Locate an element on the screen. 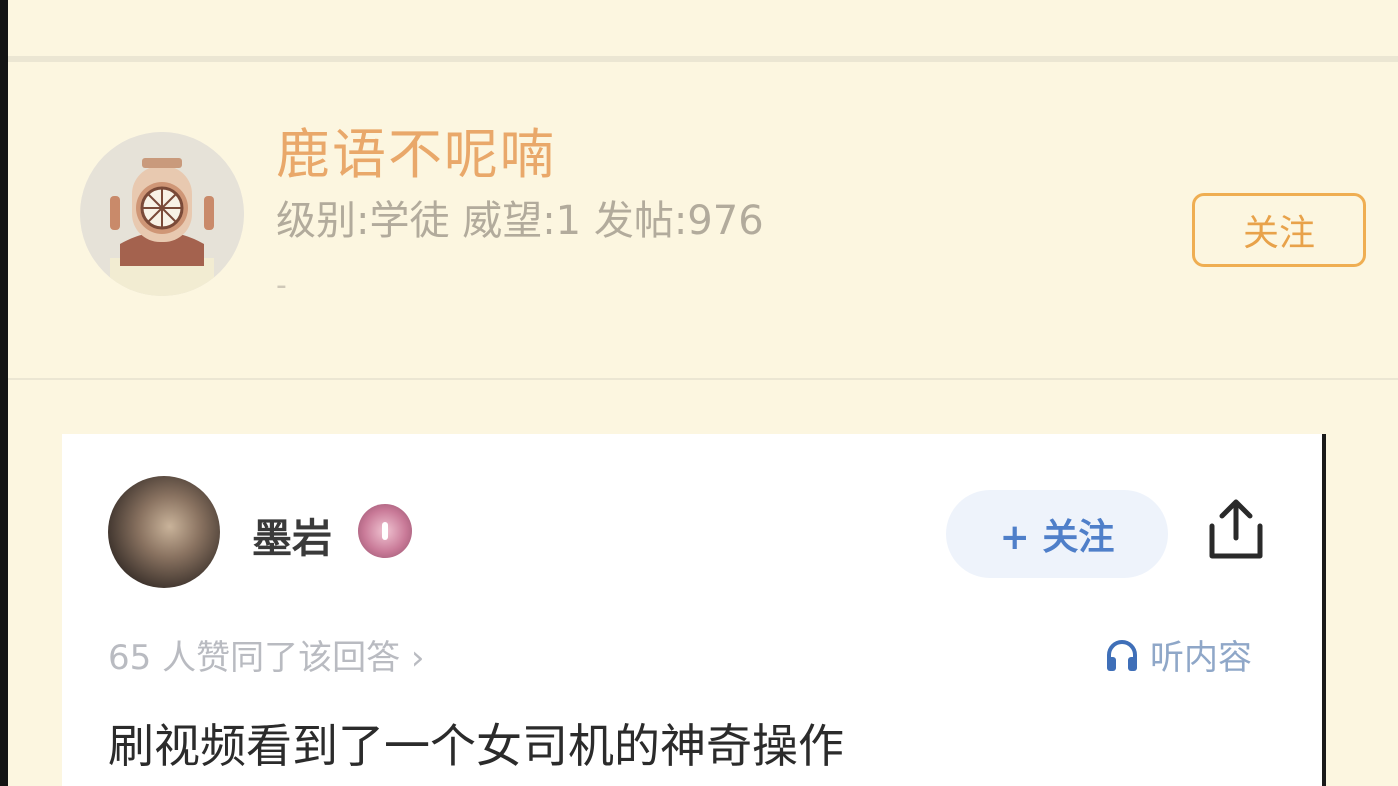 Image resolution: width=1398 pixels, height=786 pixels. card-edge-line is located at coordinates (1324, 610).